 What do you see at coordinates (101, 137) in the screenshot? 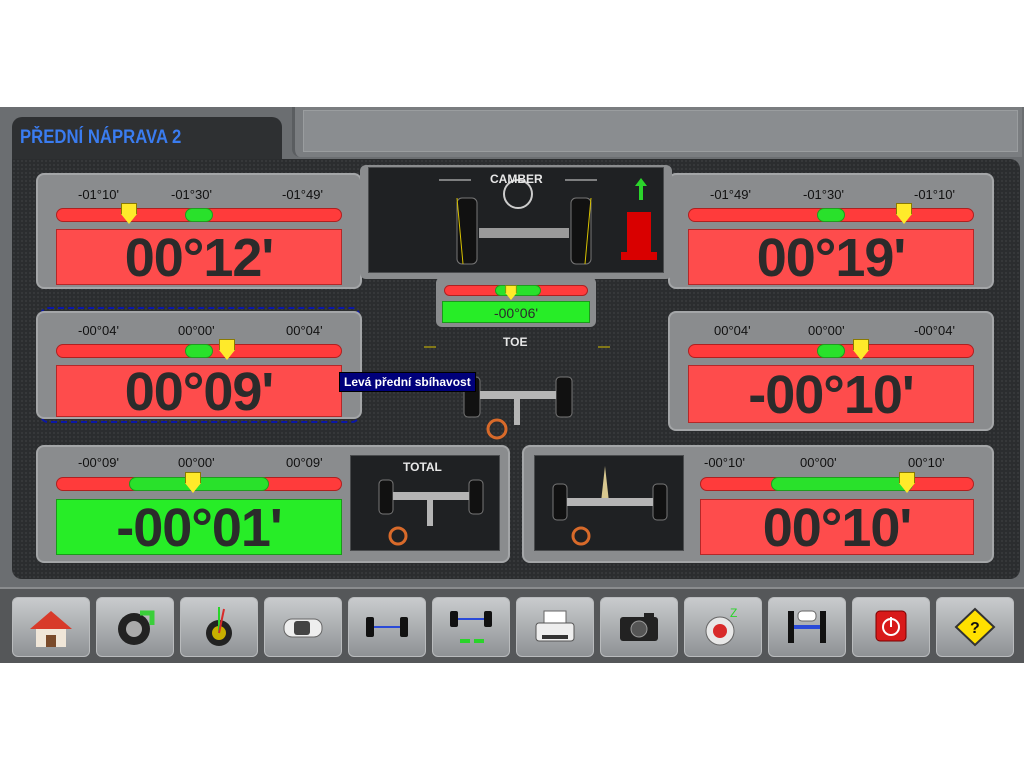
I see `page-title: PŘEDNÍ NÁPRAVA 2` at bounding box center [101, 137].